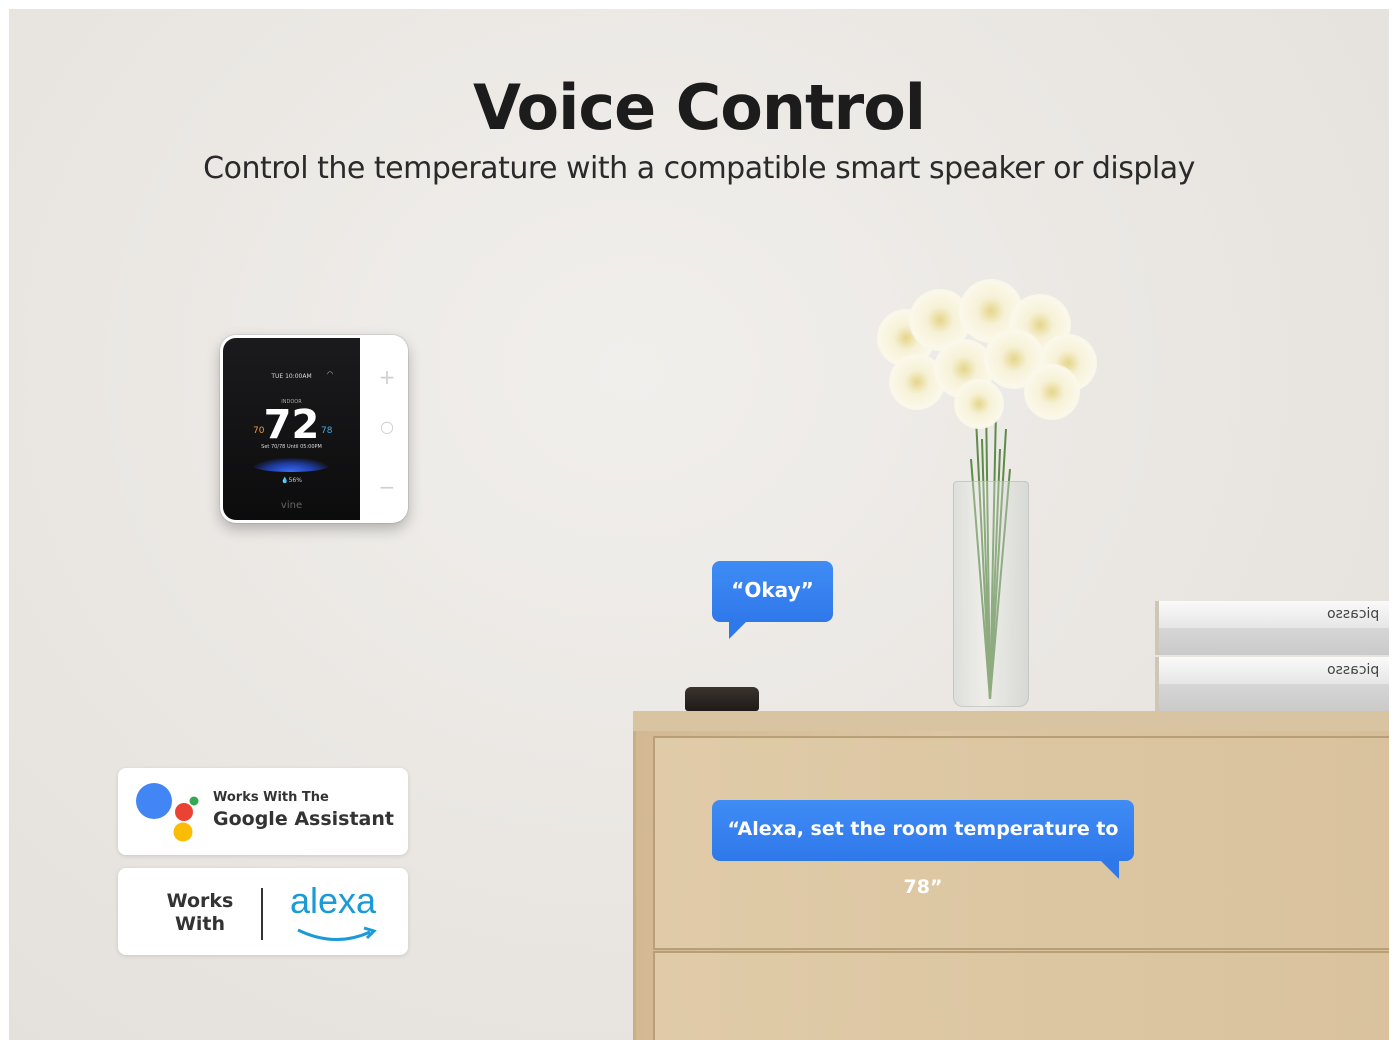 This screenshot has width=1396, height=1040. What do you see at coordinates (285, 480) in the screenshot?
I see `humidity-icon: 💧` at bounding box center [285, 480].